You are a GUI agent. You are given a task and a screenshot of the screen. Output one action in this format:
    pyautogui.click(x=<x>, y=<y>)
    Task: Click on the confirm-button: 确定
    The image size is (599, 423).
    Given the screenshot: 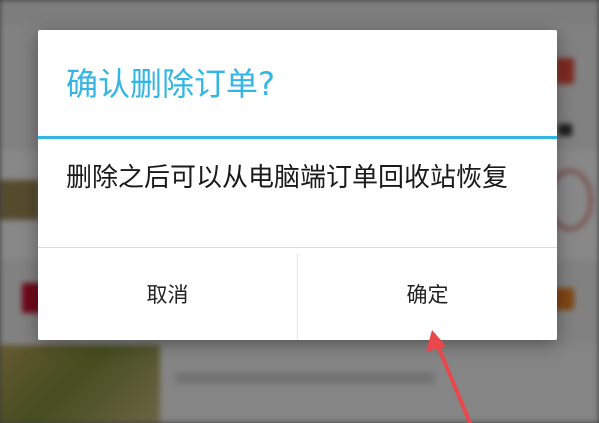 What is the action you would take?
    pyautogui.click(x=427, y=294)
    